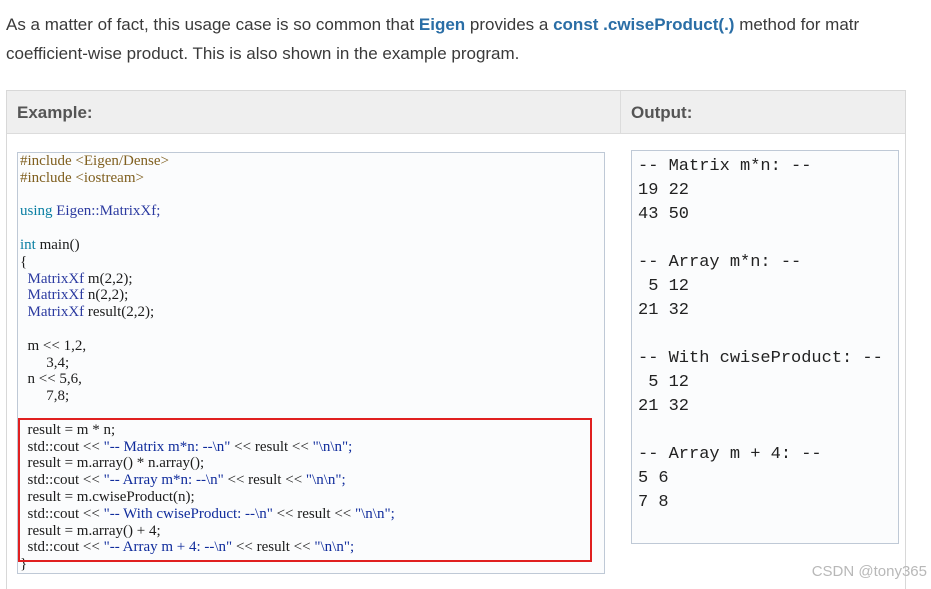 Image resolution: width=931 pixels, height=589 pixels. What do you see at coordinates (442, 24) in the screenshot?
I see `eigen-link: Eigen` at bounding box center [442, 24].